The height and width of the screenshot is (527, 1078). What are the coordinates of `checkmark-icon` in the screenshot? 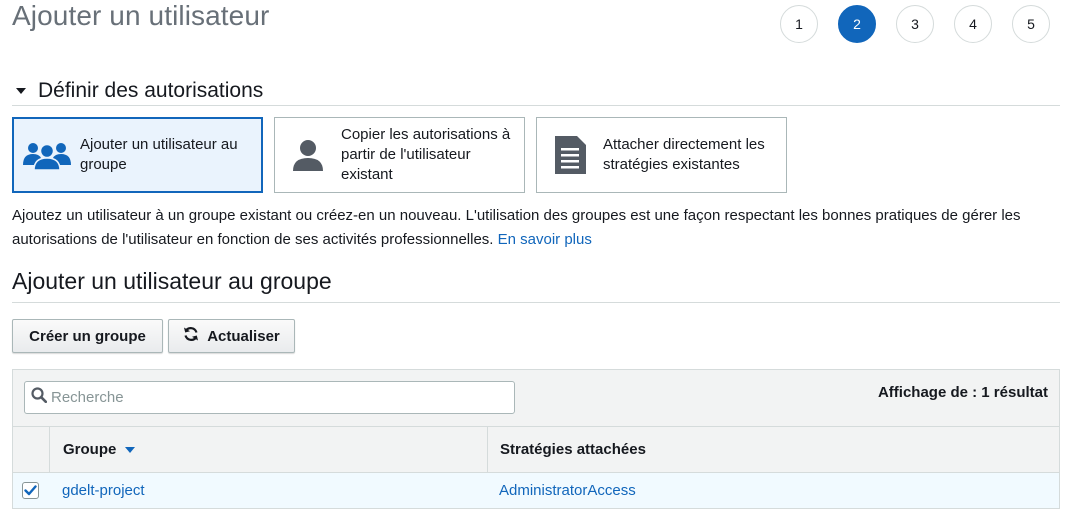 It's located at (30, 490).